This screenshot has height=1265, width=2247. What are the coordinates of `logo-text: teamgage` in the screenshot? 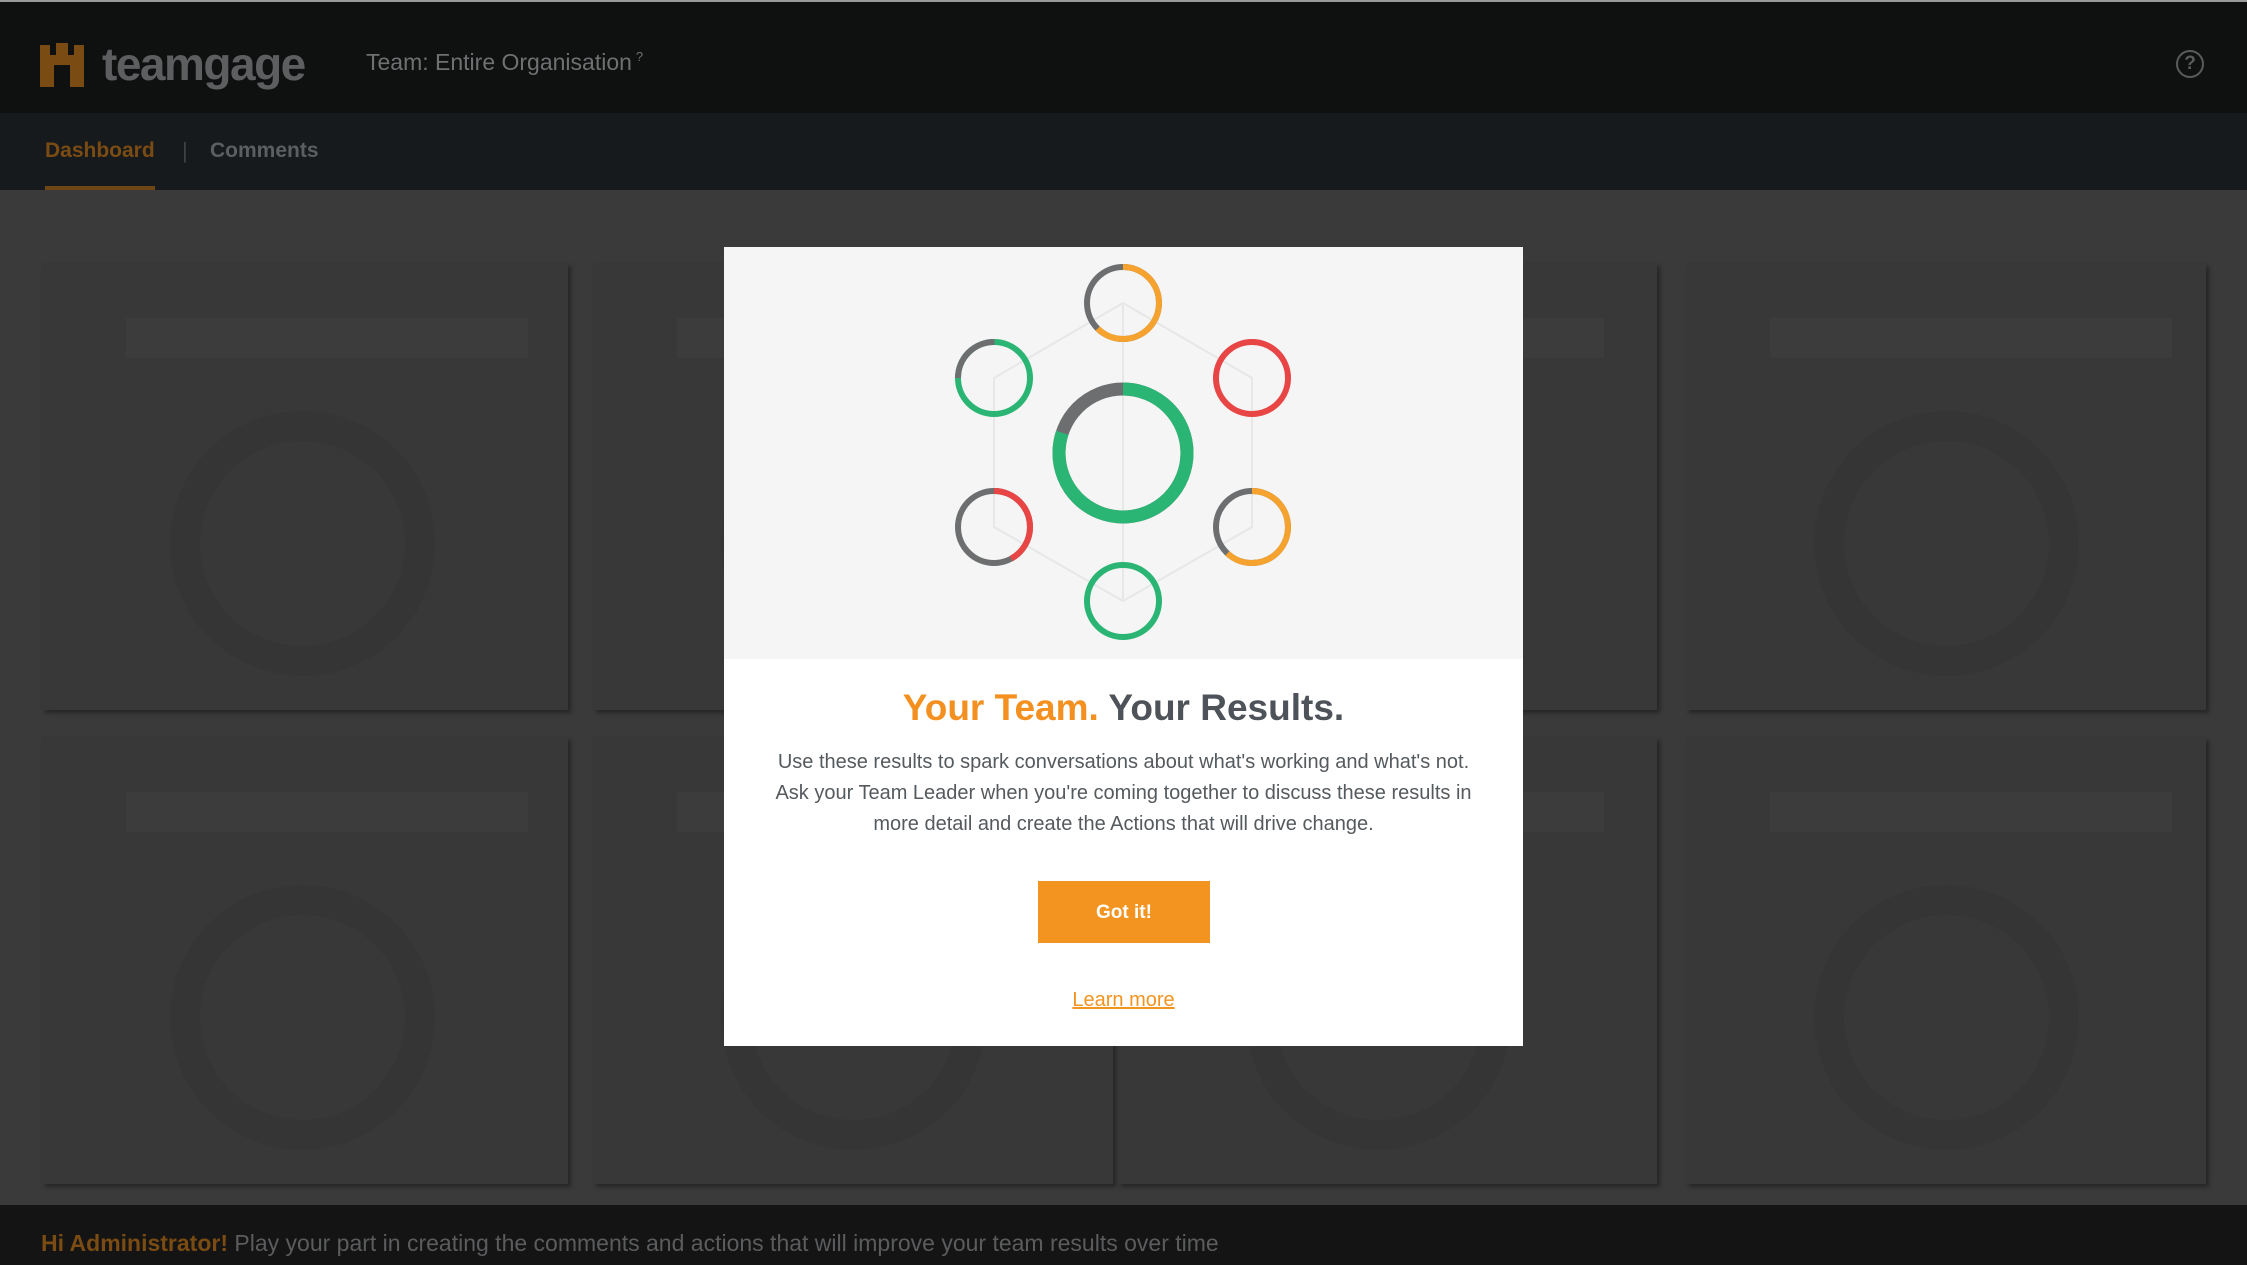 It's located at (204, 64).